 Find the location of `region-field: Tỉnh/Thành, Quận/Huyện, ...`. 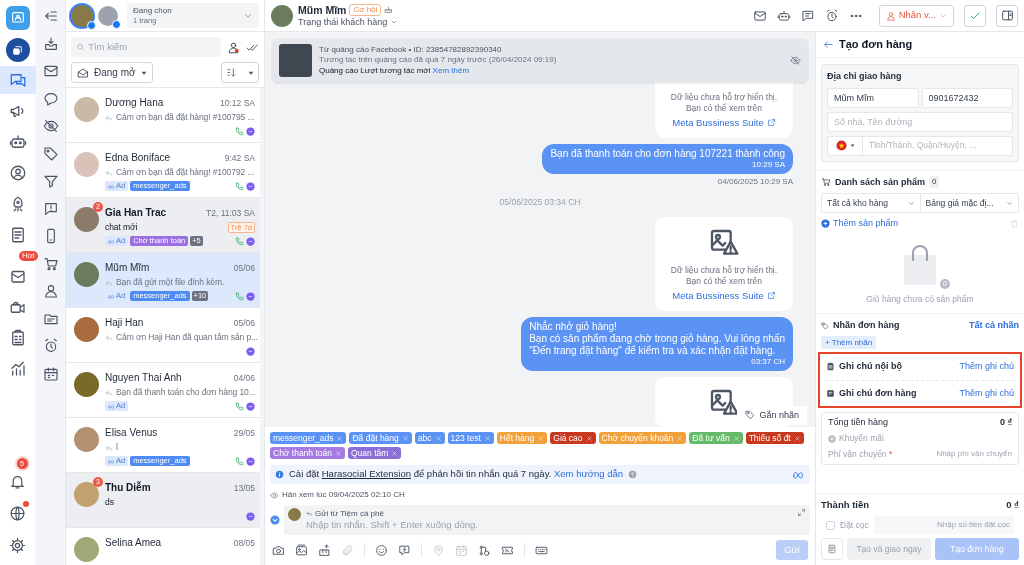

region-field: Tỉnh/Thành, Quận/Huyện, ... is located at coordinates (938, 145).